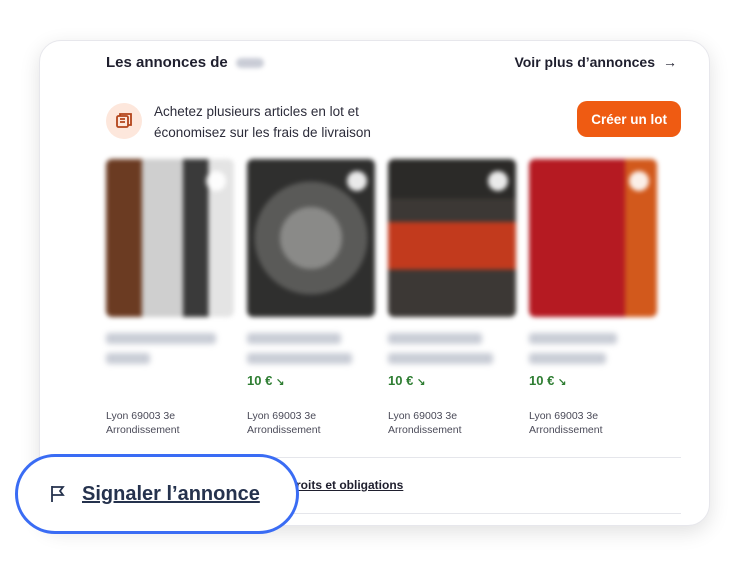 The image size is (750, 566). I want to click on section-title: Les annonces de, so click(185, 62).